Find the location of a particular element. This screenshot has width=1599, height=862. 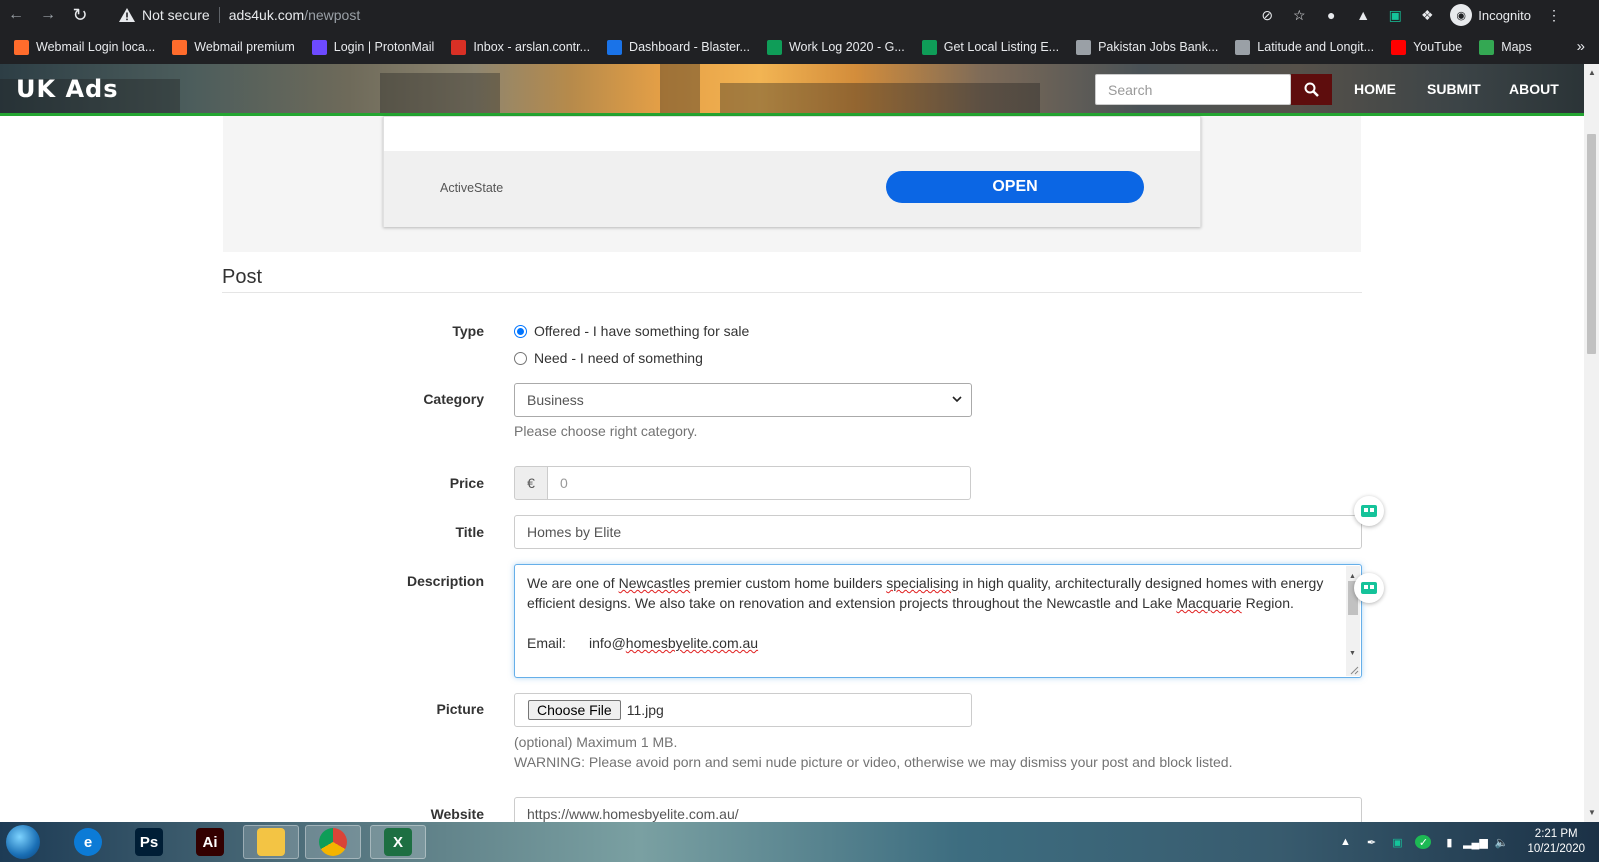

nav-submit-link: SUBMIT is located at coordinates (1454, 89).